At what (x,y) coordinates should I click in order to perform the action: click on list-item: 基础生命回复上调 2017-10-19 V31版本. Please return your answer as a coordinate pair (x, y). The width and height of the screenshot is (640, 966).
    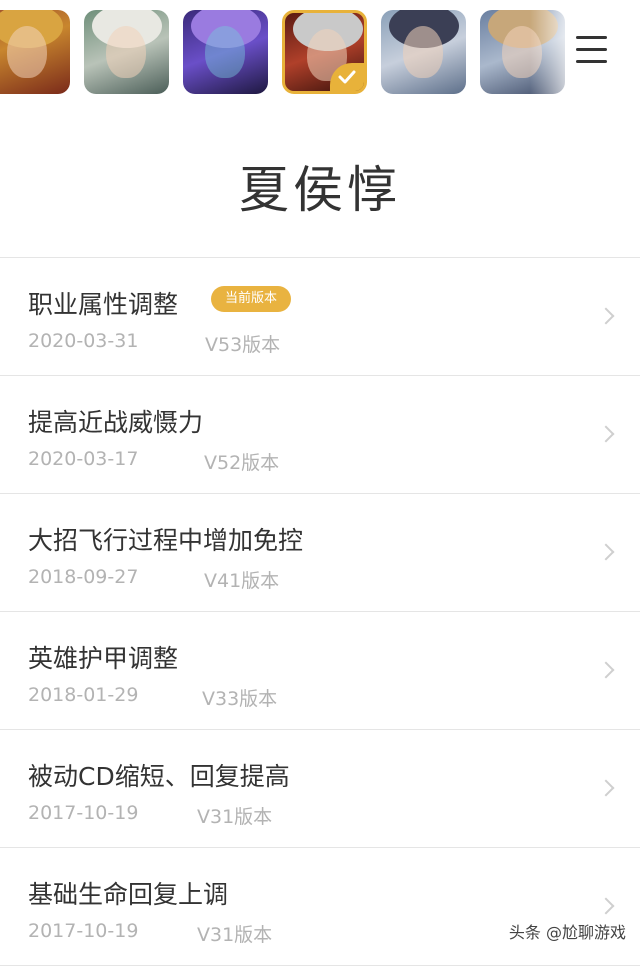
    Looking at the image, I should click on (320, 907).